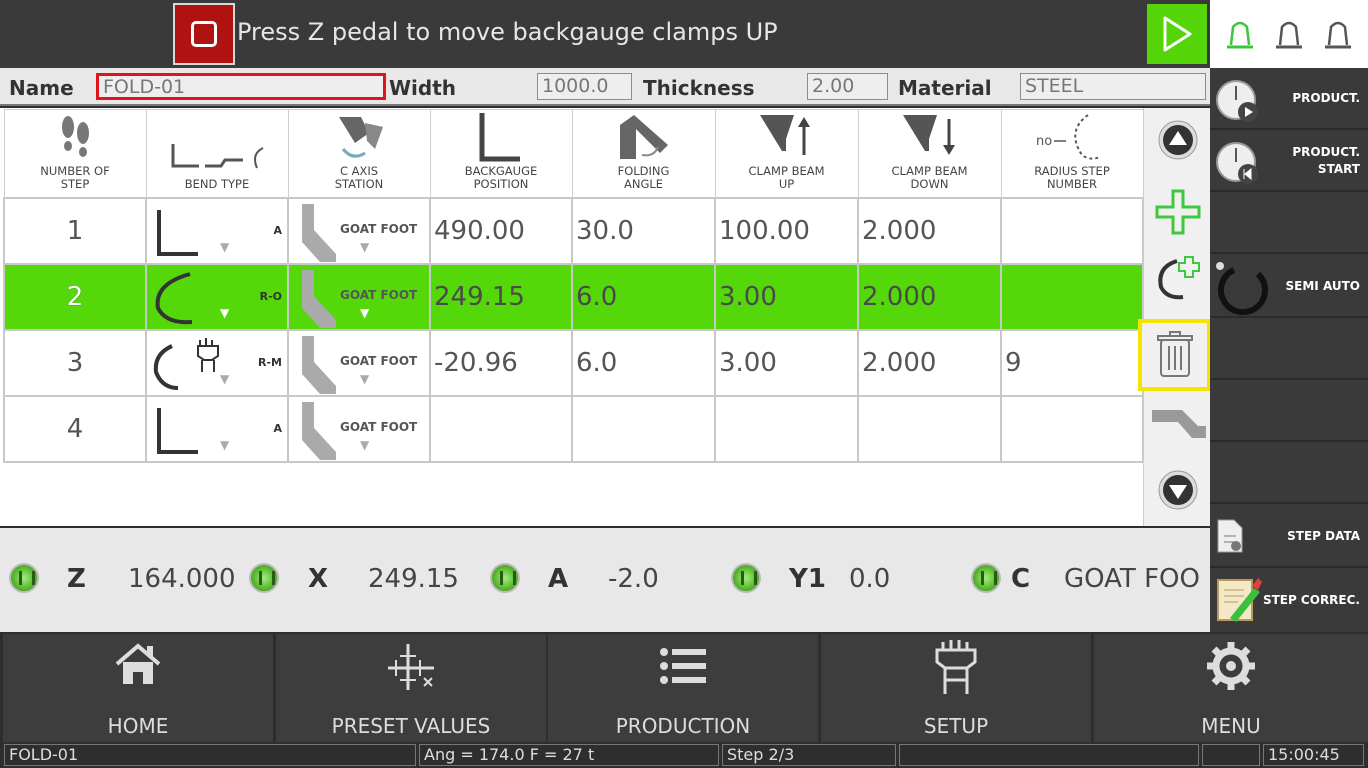 Image resolution: width=1368 pixels, height=768 pixels. Describe the element at coordinates (1044, 141) in the screenshot. I see `radius-step-icon-label: no` at that location.